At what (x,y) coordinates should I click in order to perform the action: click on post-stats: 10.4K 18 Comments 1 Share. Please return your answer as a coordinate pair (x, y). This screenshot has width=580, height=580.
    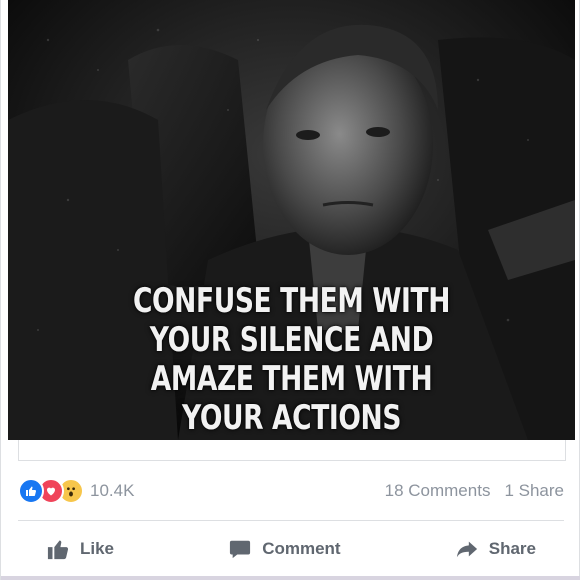
    Looking at the image, I should click on (291, 491).